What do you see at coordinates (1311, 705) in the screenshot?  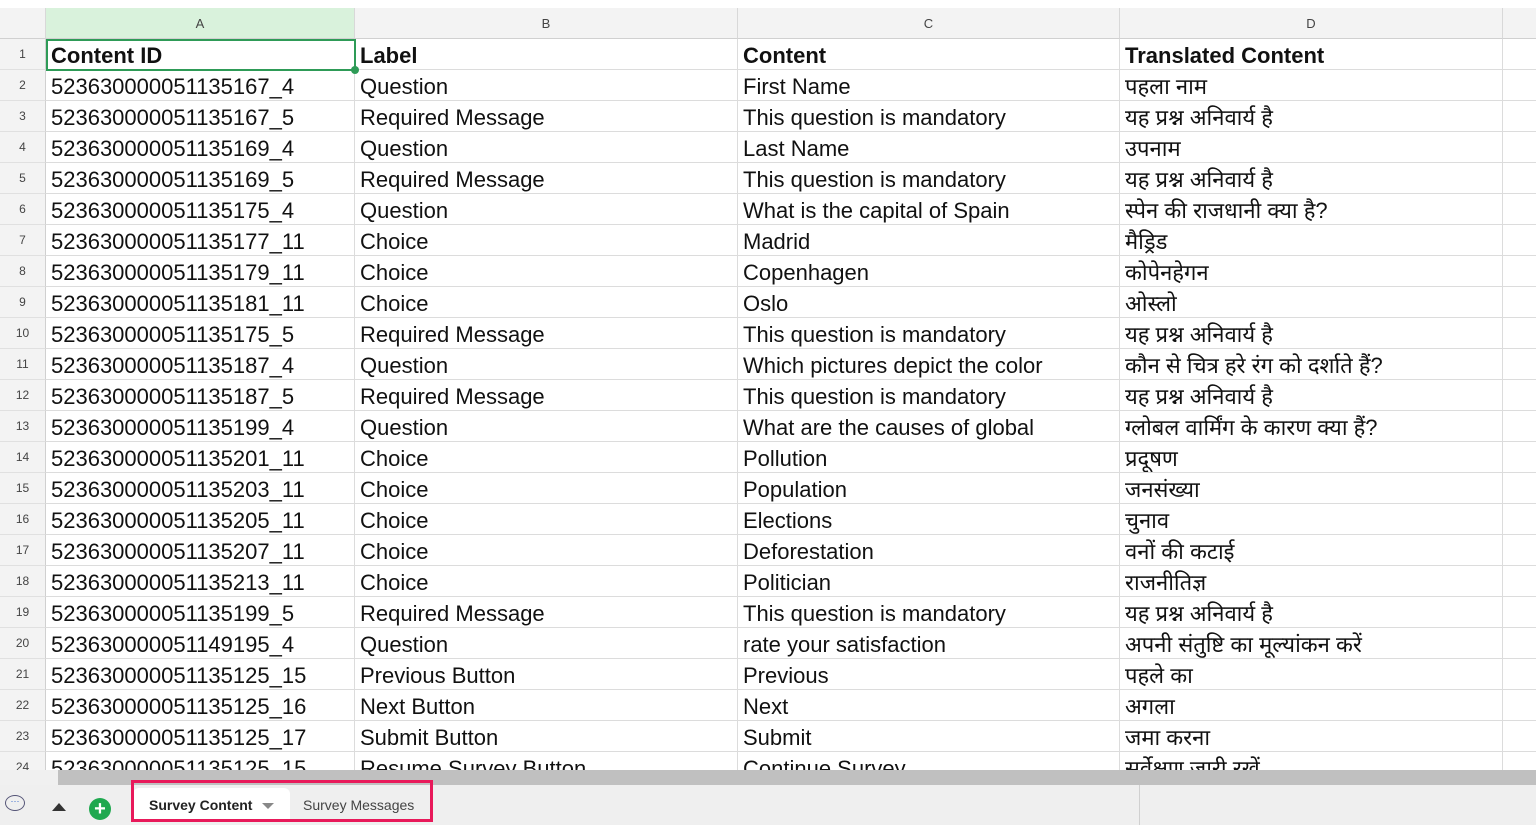 I see `cell: अगला` at bounding box center [1311, 705].